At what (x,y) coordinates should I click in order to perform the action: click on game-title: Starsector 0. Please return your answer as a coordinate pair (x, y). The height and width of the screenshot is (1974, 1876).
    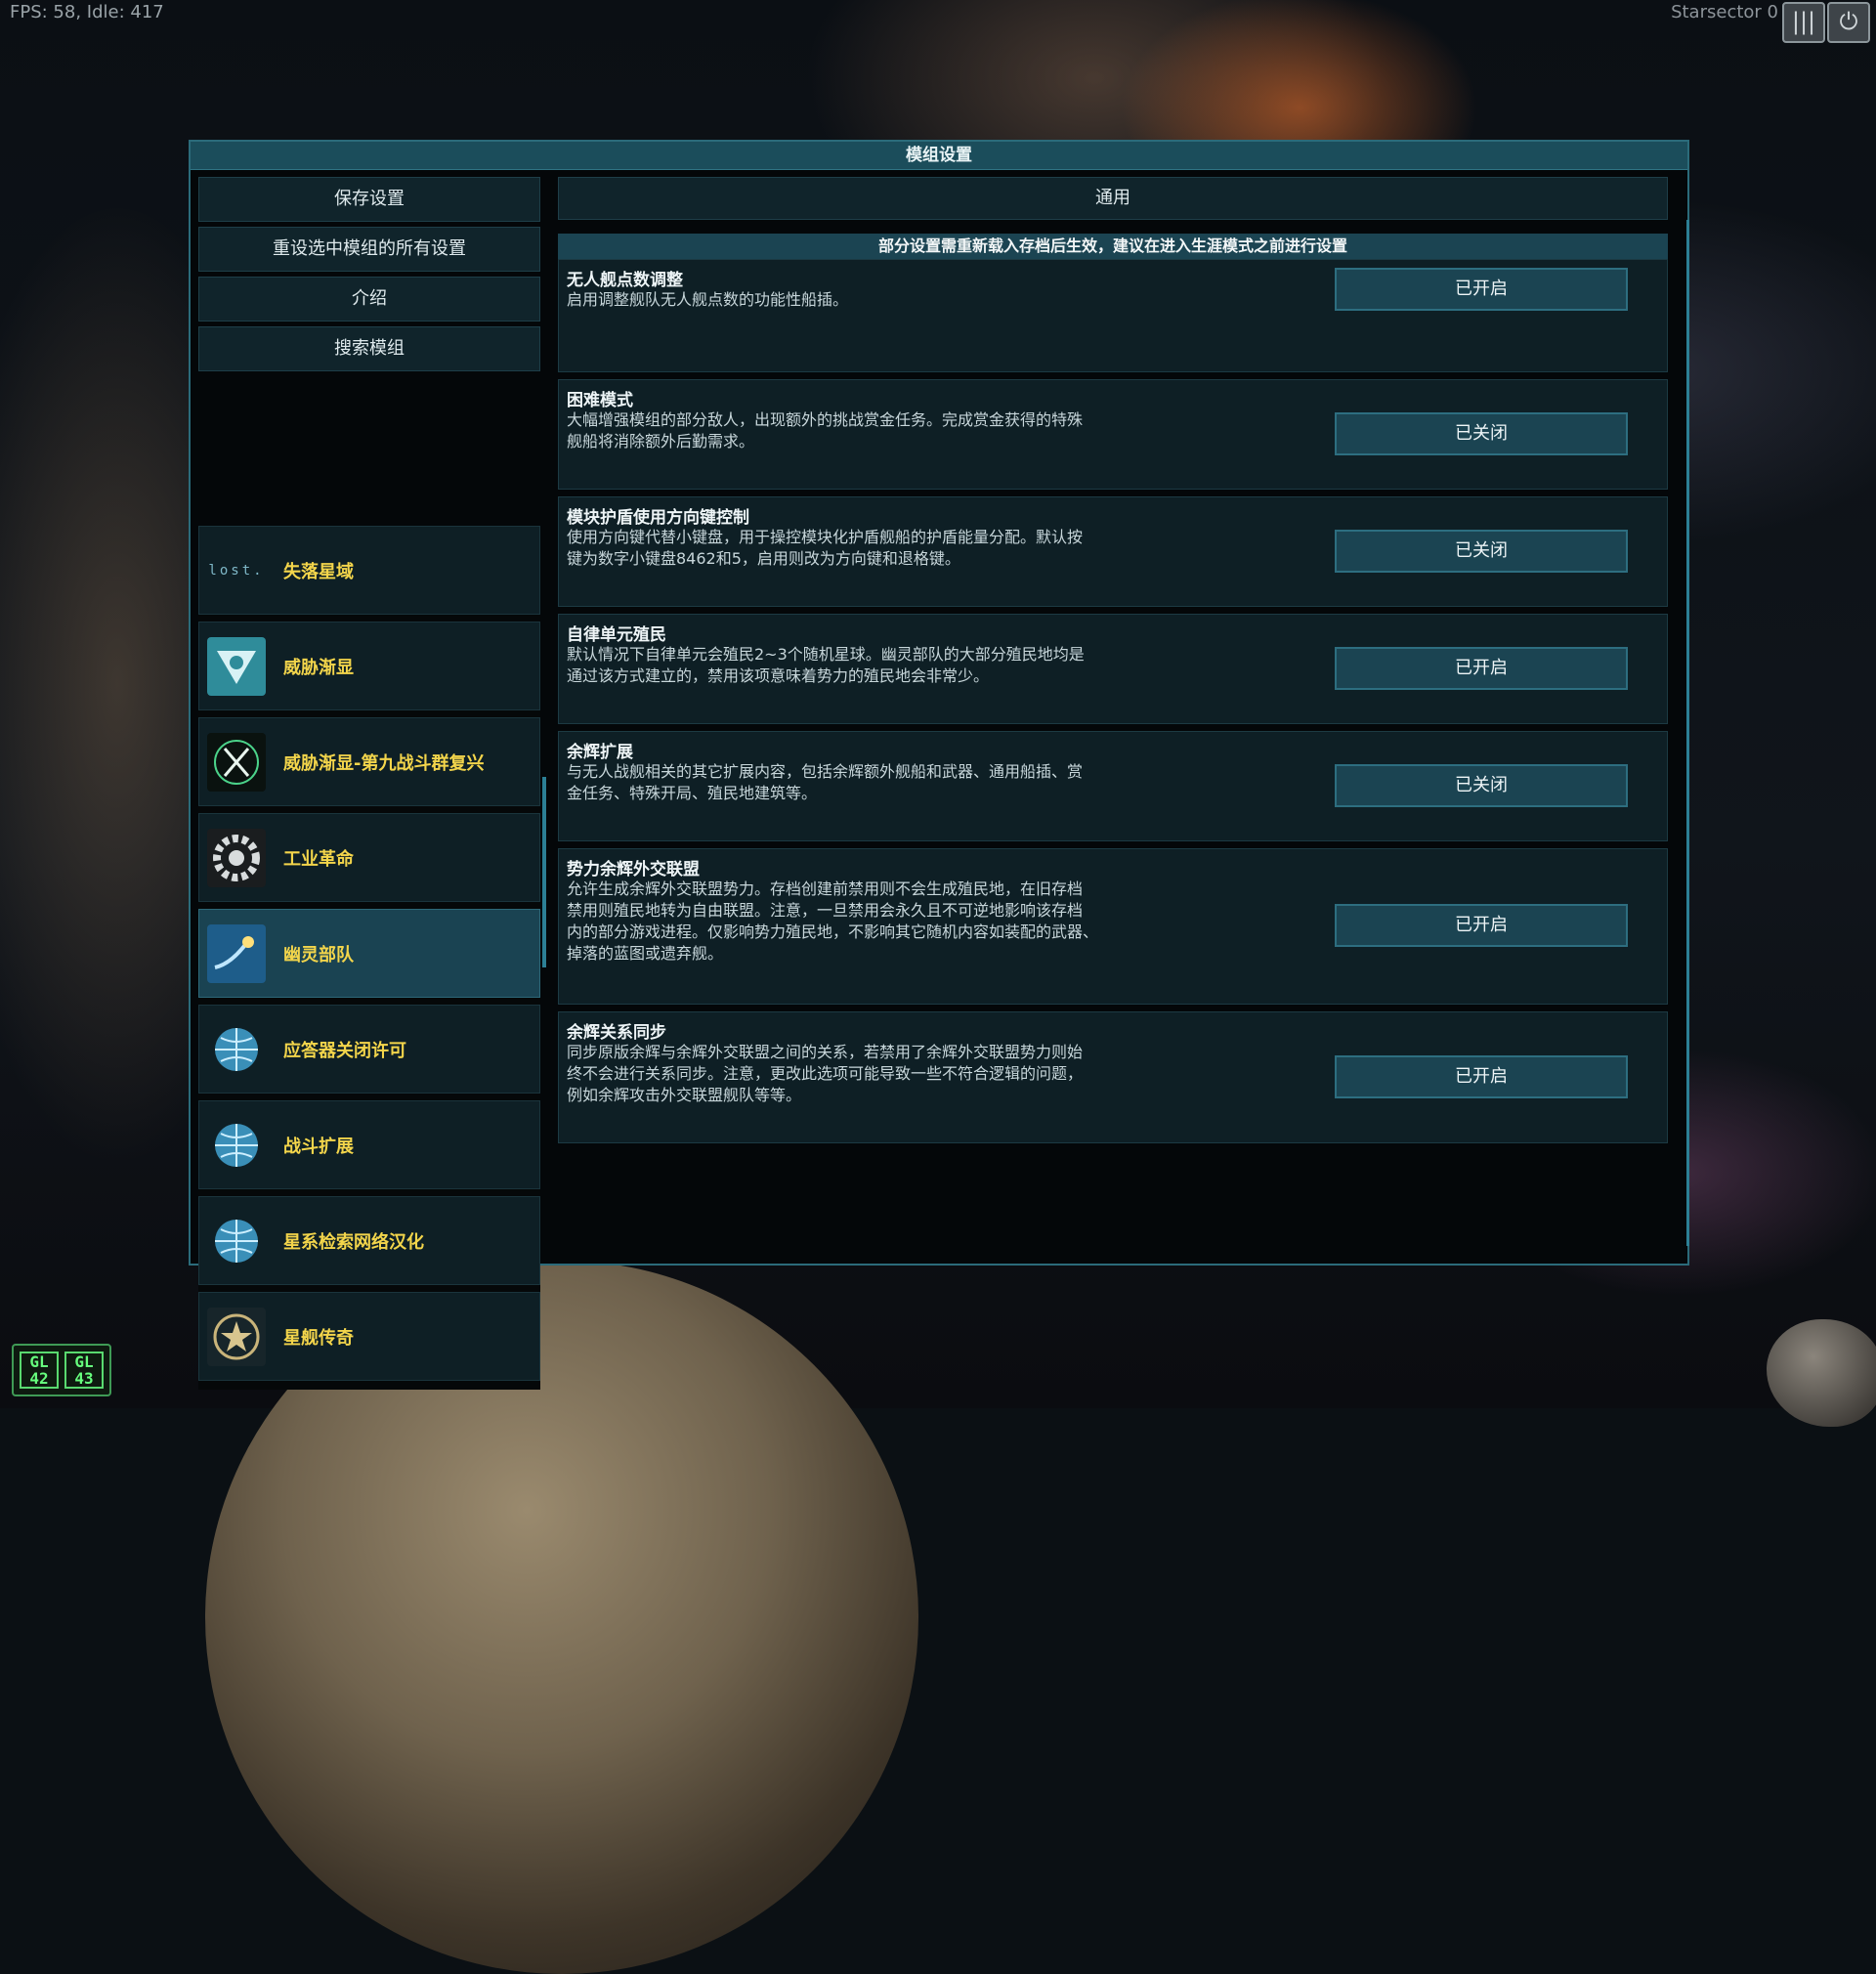
    Looking at the image, I should click on (1724, 12).